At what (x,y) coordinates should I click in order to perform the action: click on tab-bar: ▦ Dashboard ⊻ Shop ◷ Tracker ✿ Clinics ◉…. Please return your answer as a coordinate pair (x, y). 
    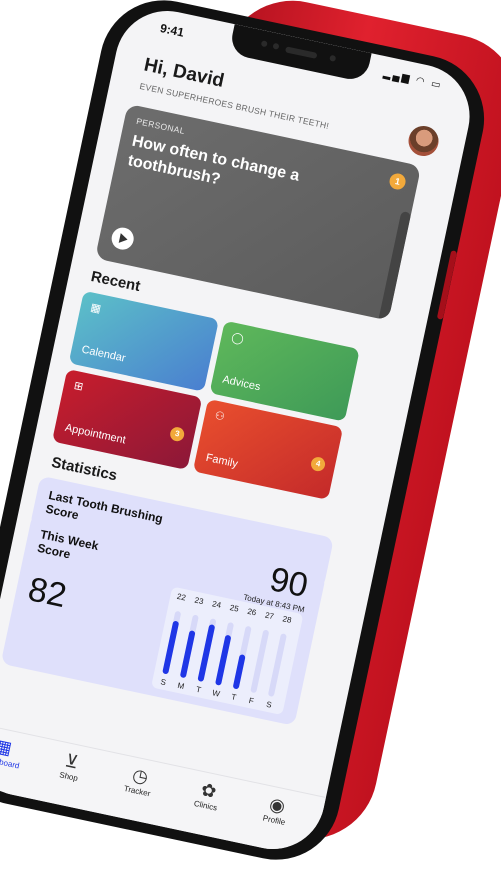
    Looking at the image, I should click on (163, 790).